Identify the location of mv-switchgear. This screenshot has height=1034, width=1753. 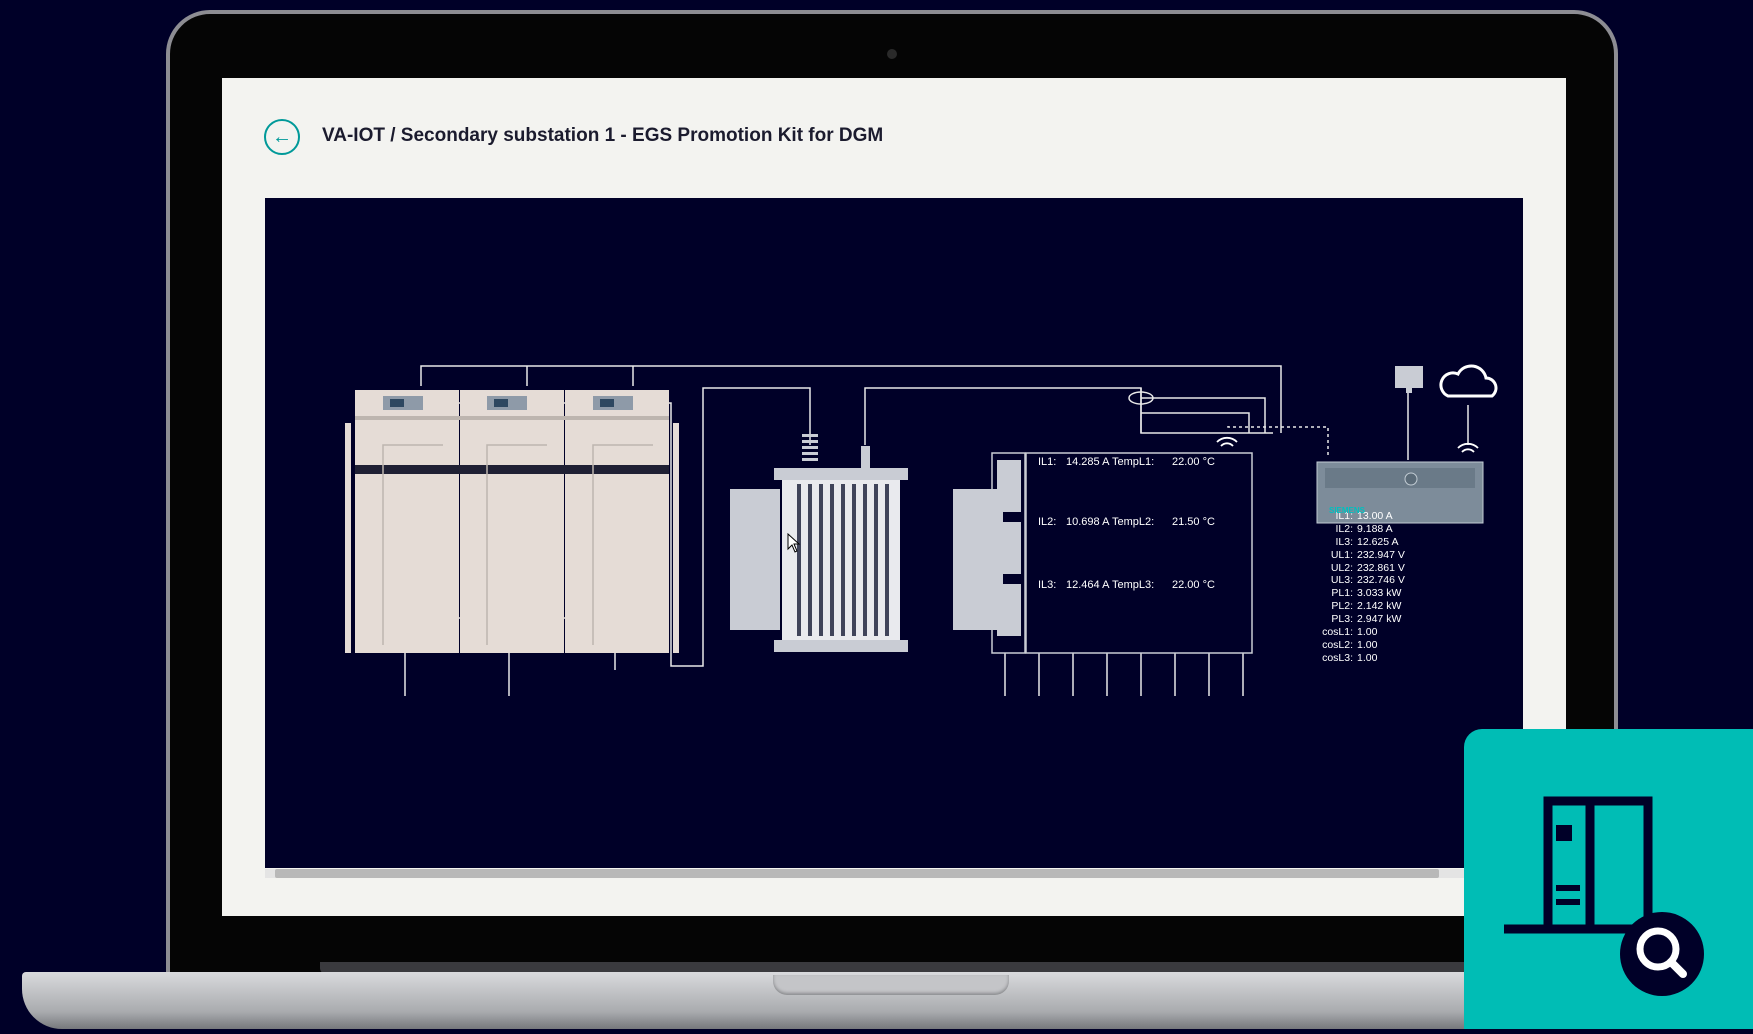
(512, 521).